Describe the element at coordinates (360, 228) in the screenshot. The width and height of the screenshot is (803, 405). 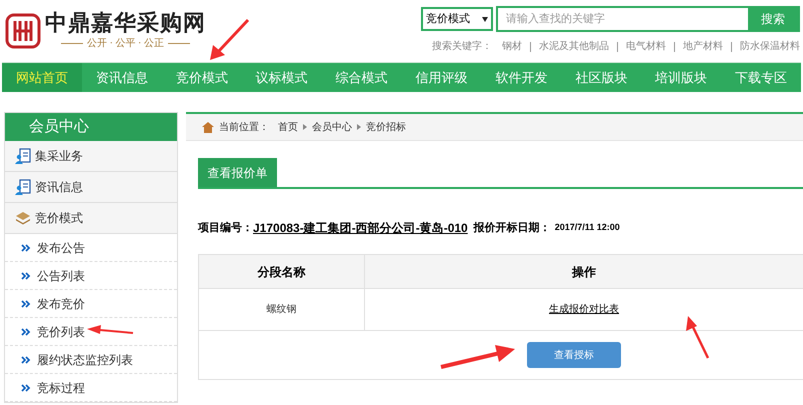
I see `project-number-link: J170083-建工集团-西部分公司-黄岛-010` at that location.